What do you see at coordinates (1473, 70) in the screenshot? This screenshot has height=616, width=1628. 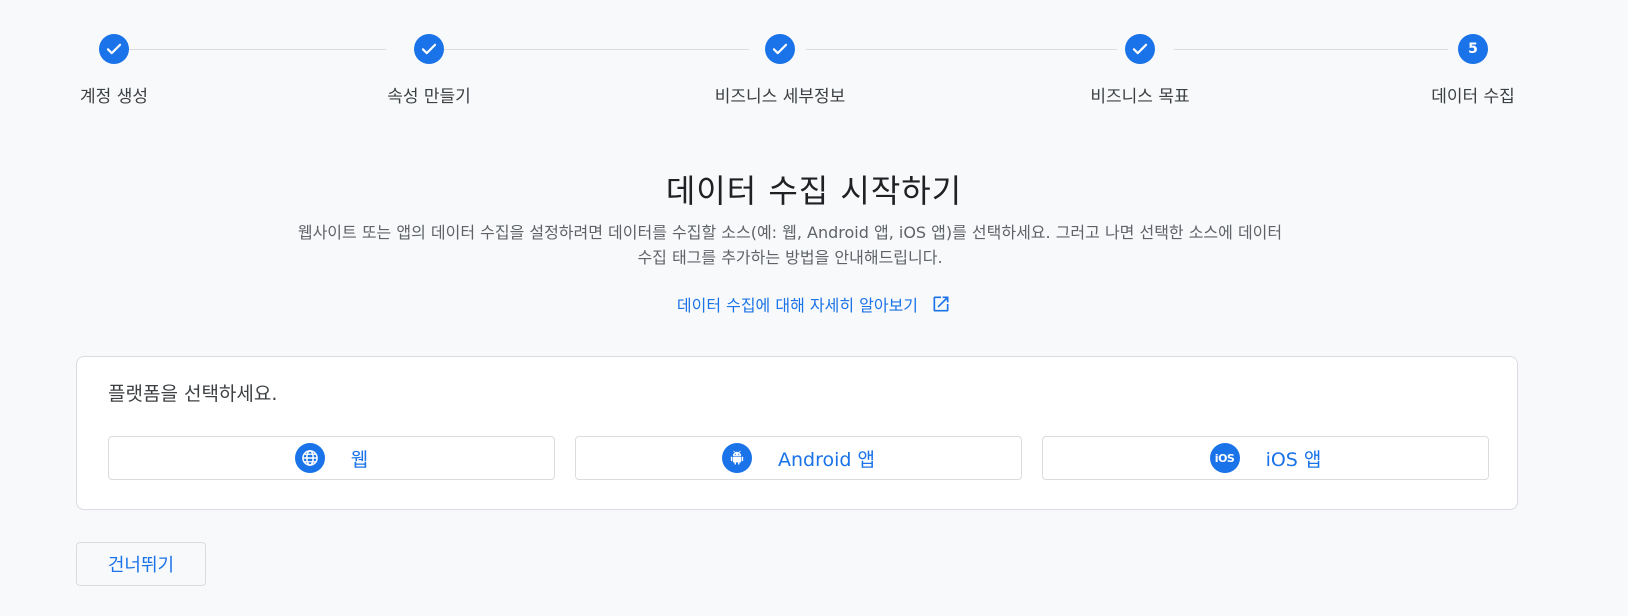 I see `step-data-collection: 5 데이터 수집` at bounding box center [1473, 70].